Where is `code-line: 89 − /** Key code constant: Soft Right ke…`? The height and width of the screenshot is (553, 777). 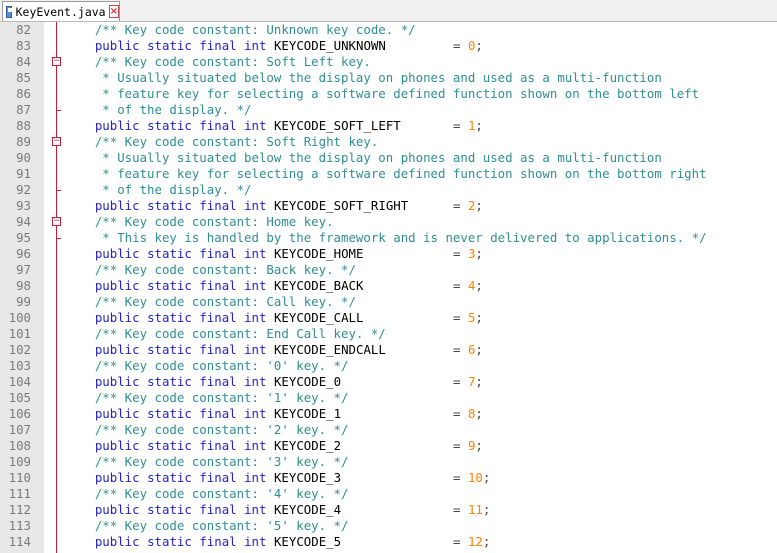
code-line: 89 − /** Key code constant: Soft Right ke… is located at coordinates (388, 142).